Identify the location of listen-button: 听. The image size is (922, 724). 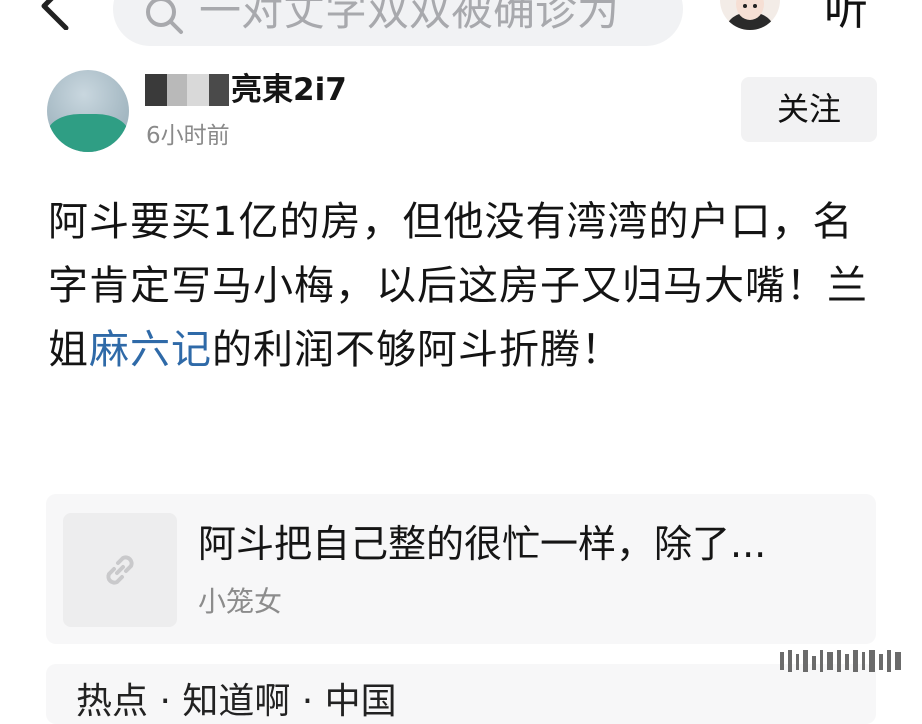
(846, 17).